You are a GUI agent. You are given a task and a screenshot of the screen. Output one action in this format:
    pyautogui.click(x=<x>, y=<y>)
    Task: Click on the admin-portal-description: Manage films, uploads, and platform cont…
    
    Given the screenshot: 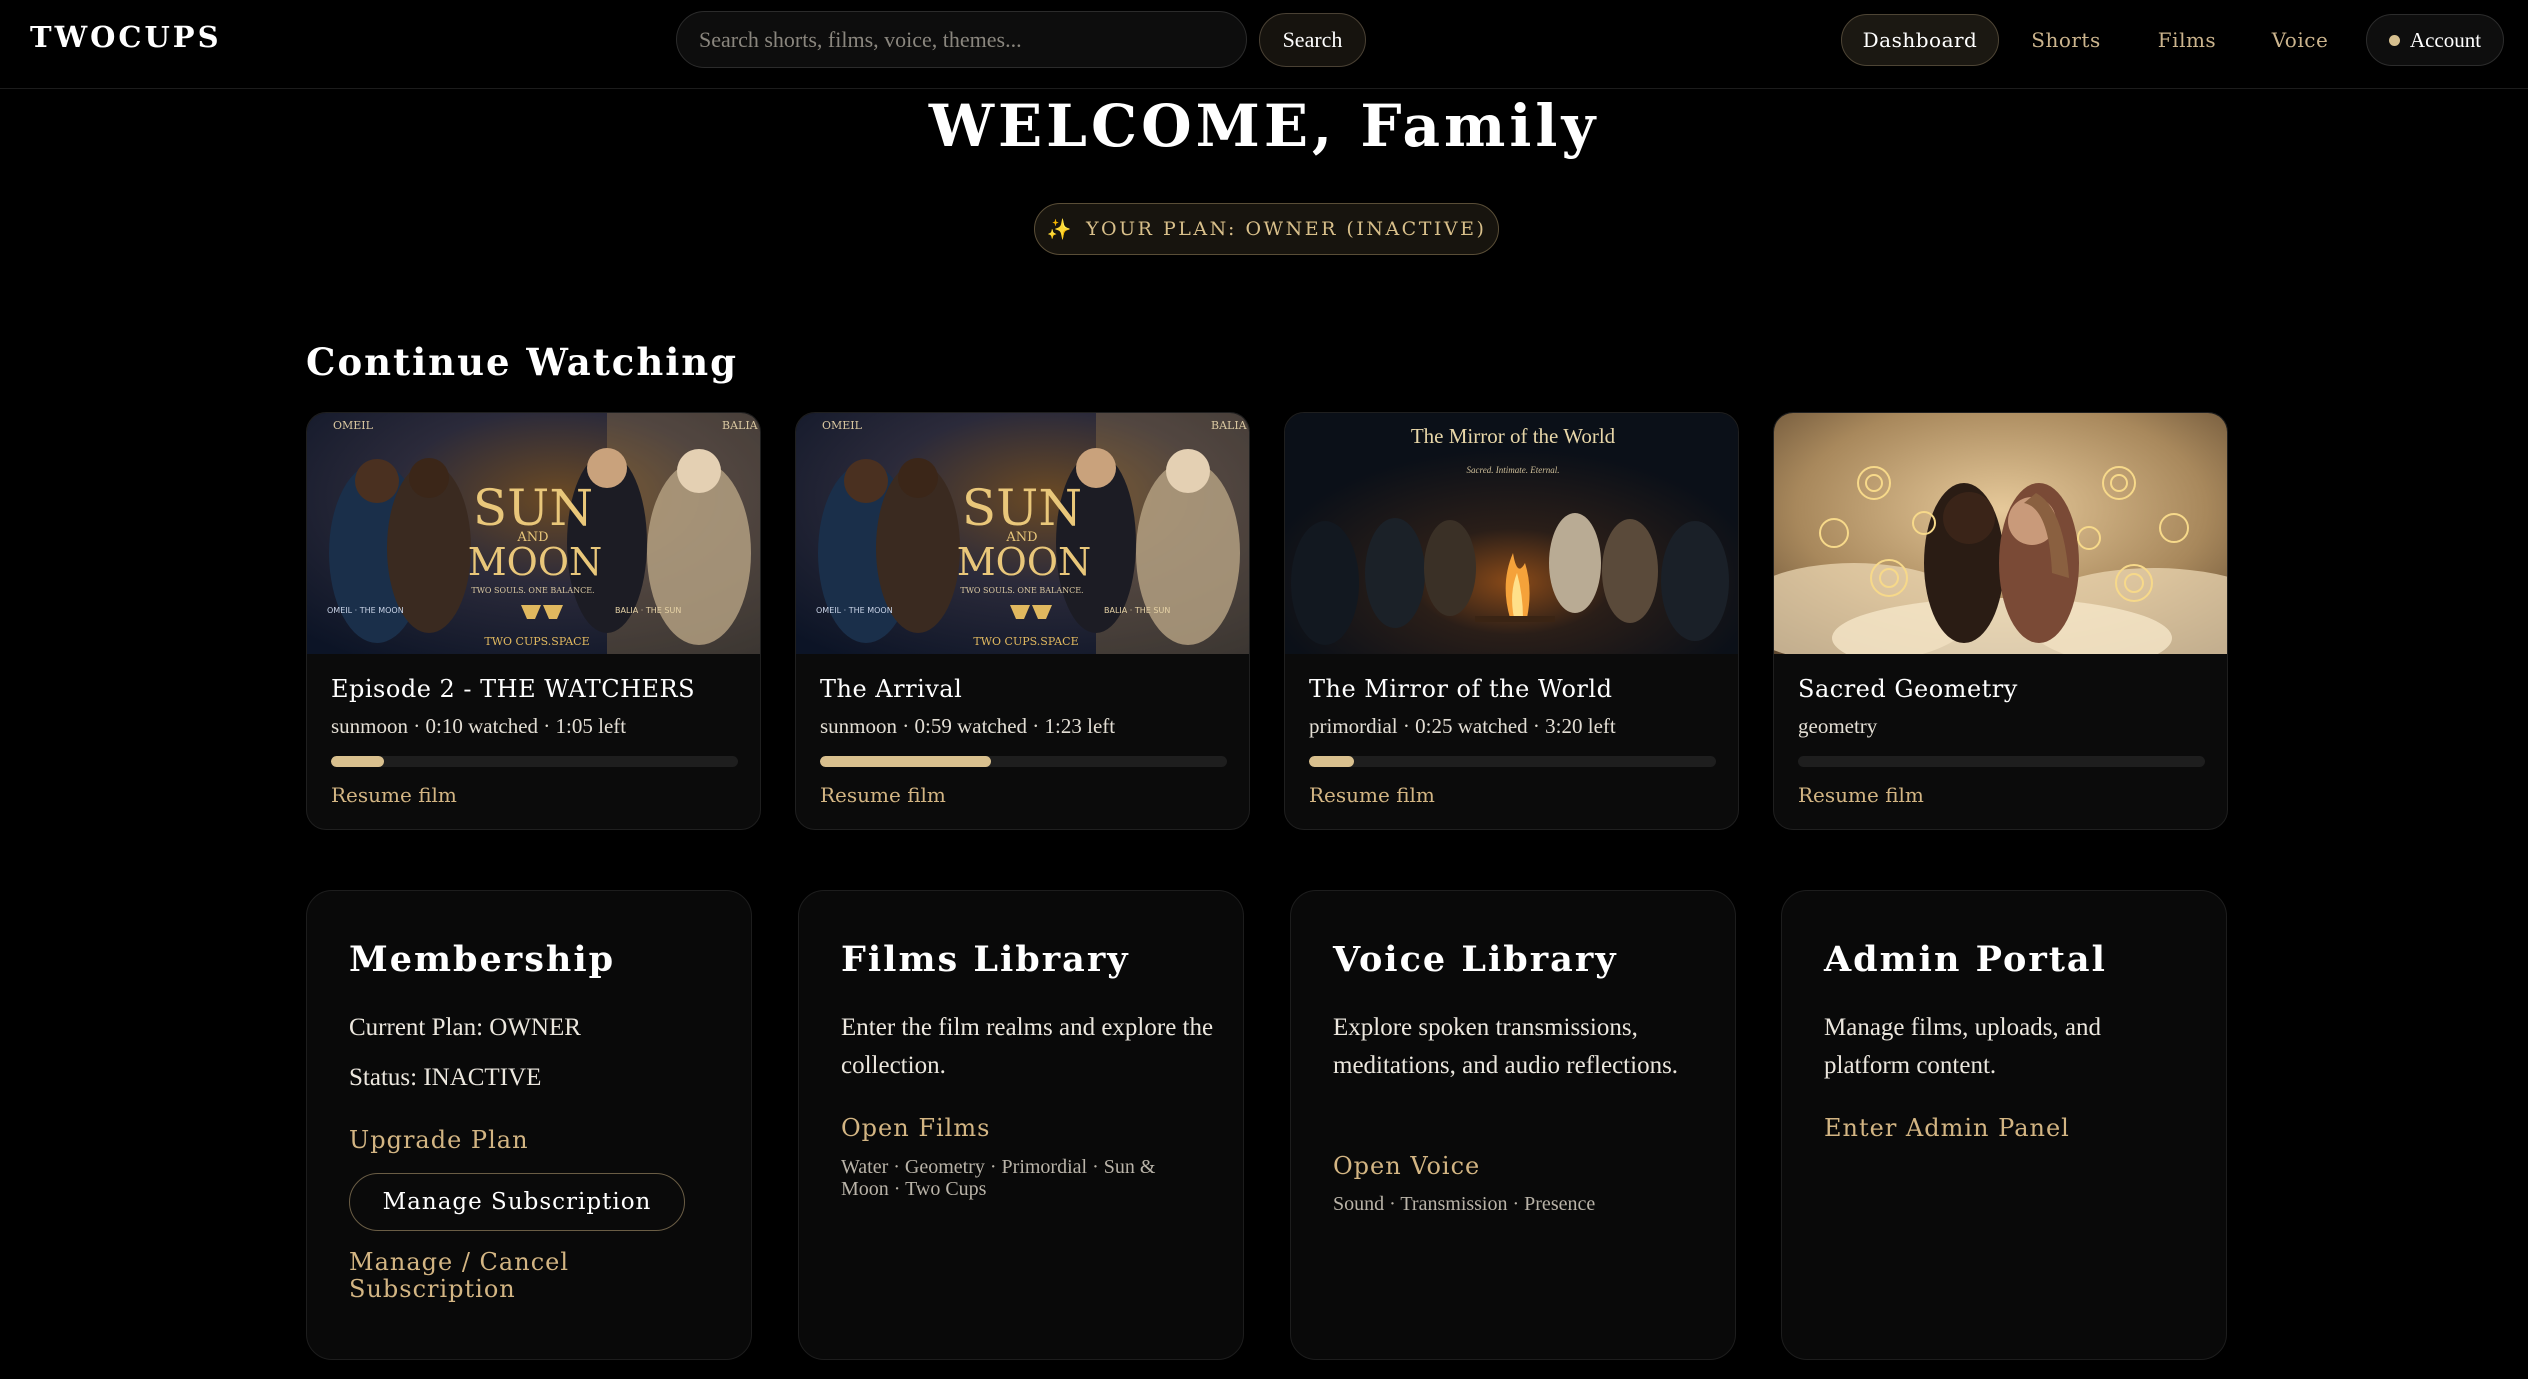 What is the action you would take?
    pyautogui.click(x=1963, y=1046)
    